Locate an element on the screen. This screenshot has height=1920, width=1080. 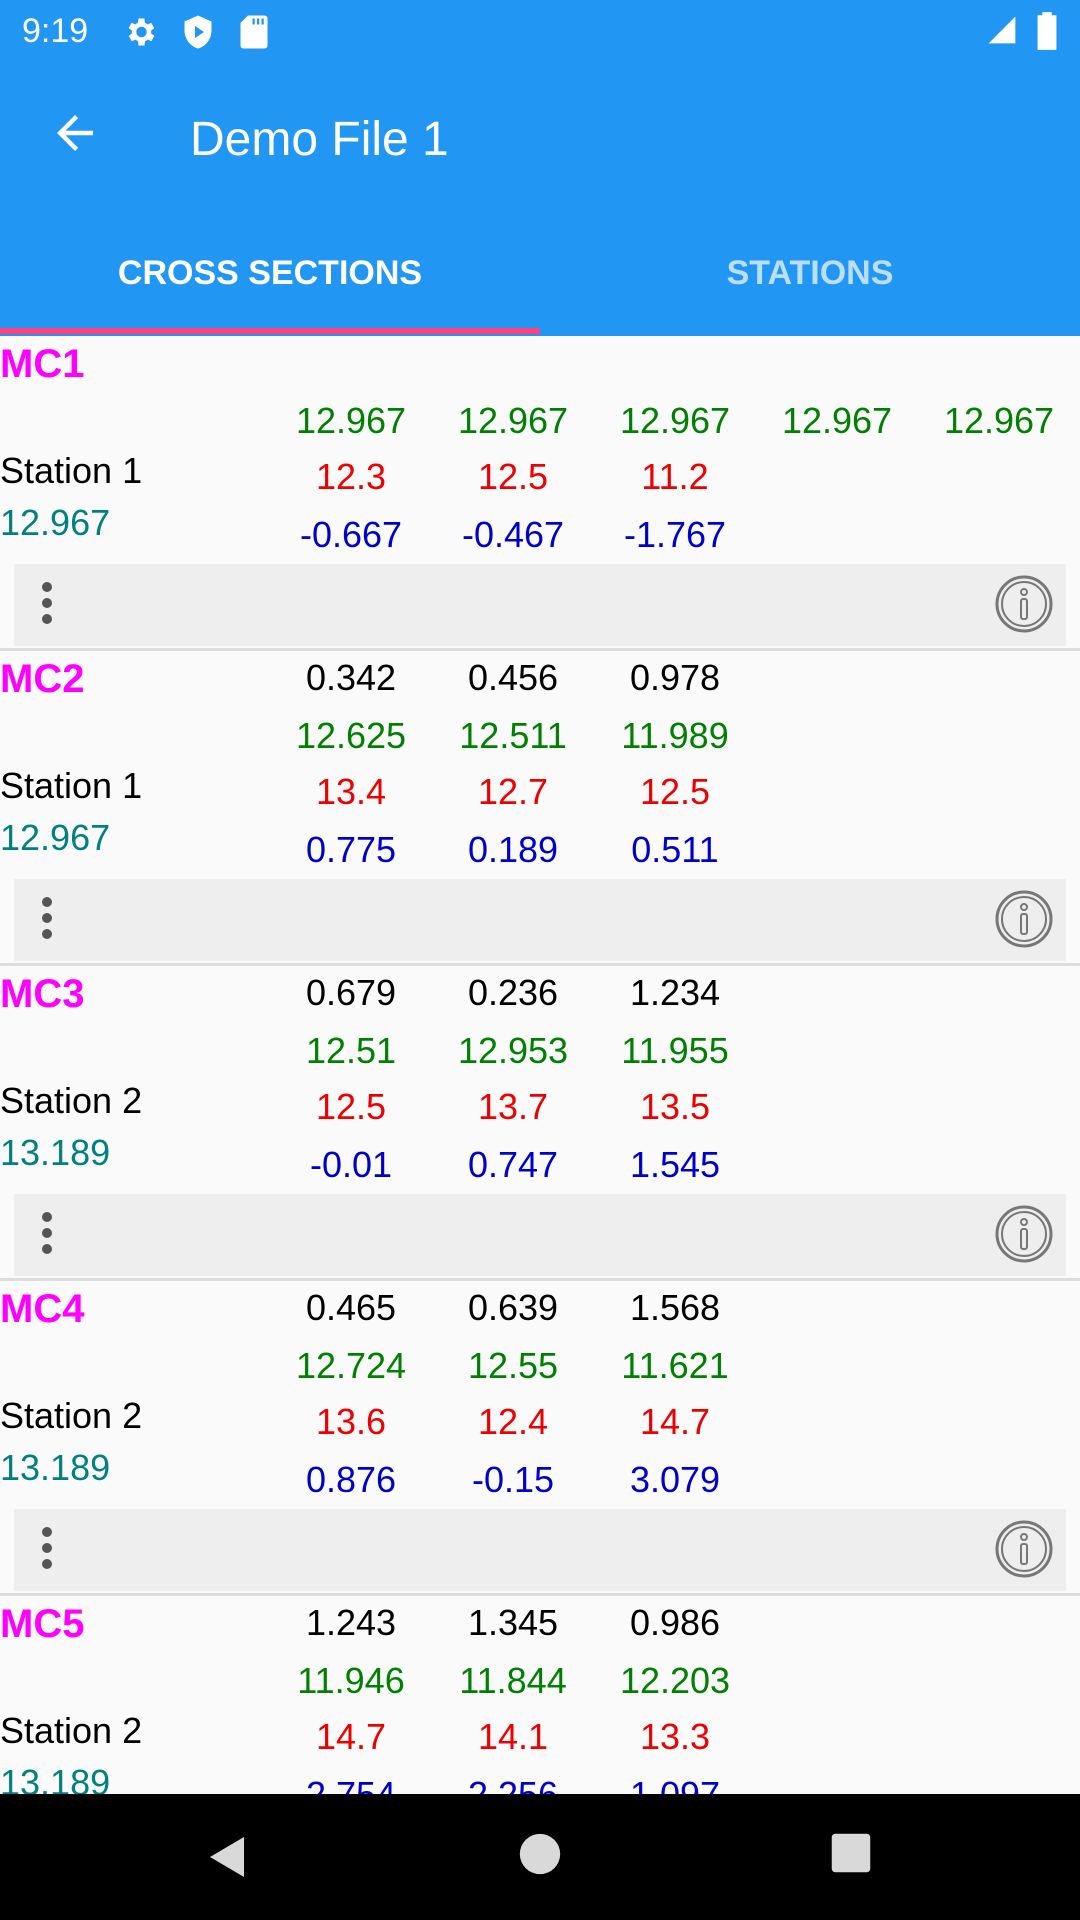
section-name: MC4 is located at coordinates (42, 1309).